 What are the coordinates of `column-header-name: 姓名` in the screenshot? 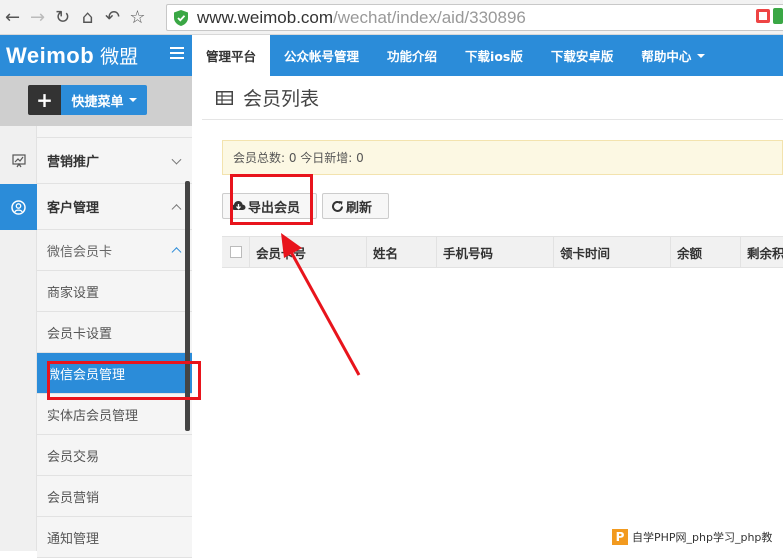 It's located at (402, 252).